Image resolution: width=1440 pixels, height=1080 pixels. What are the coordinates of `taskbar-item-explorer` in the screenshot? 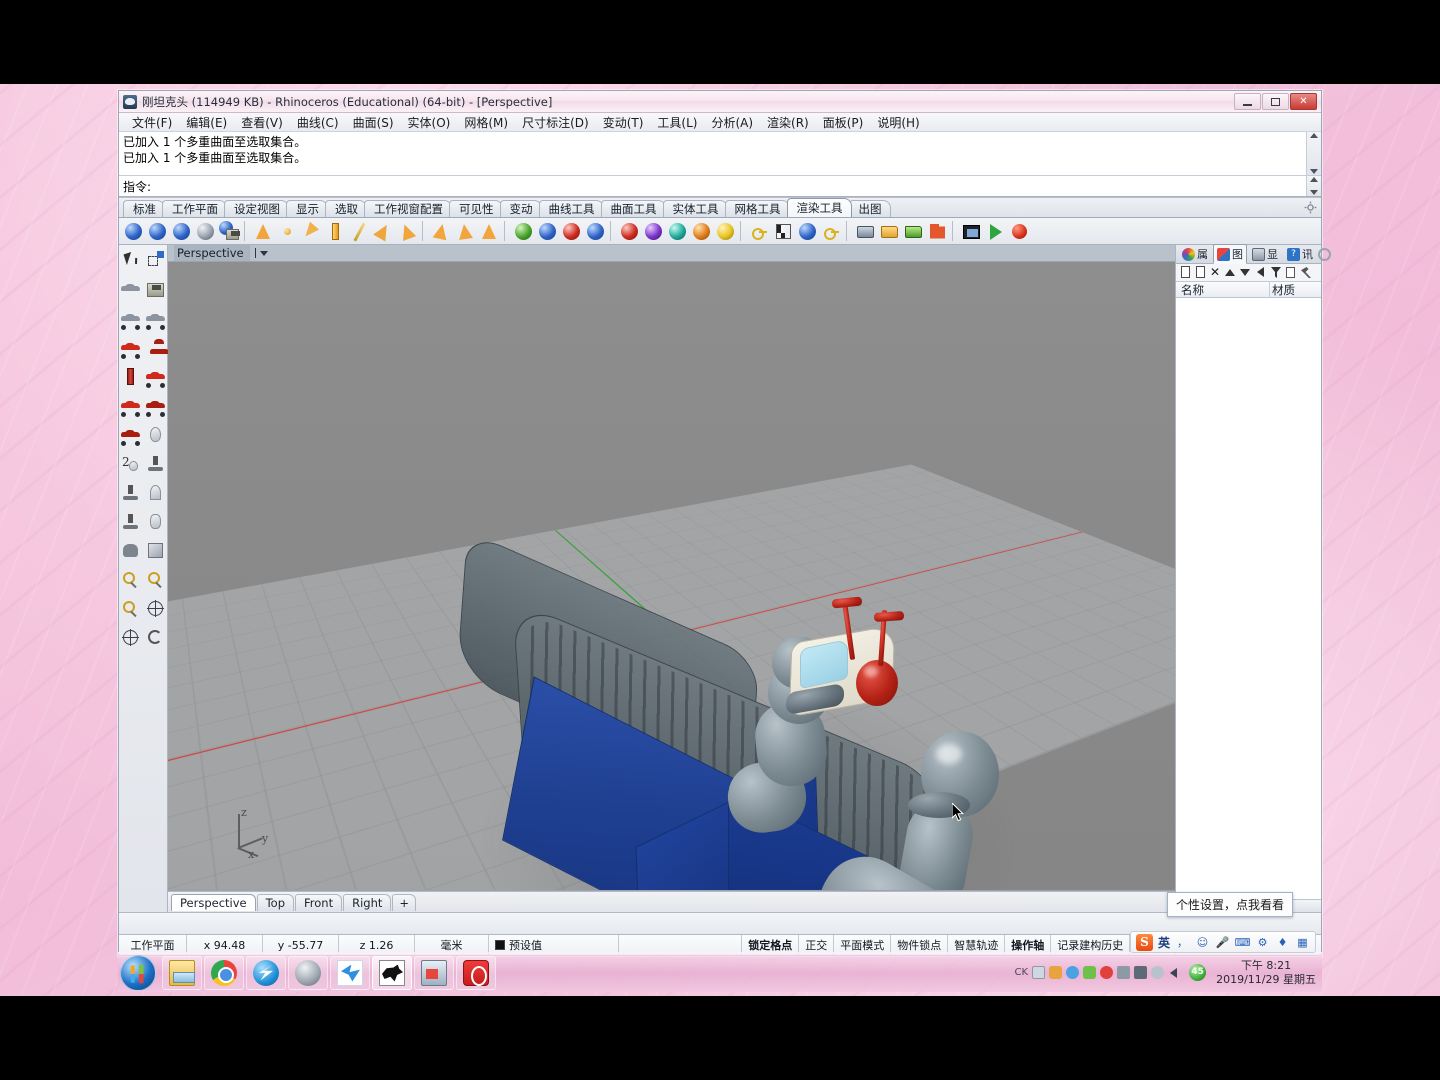 It's located at (182, 972).